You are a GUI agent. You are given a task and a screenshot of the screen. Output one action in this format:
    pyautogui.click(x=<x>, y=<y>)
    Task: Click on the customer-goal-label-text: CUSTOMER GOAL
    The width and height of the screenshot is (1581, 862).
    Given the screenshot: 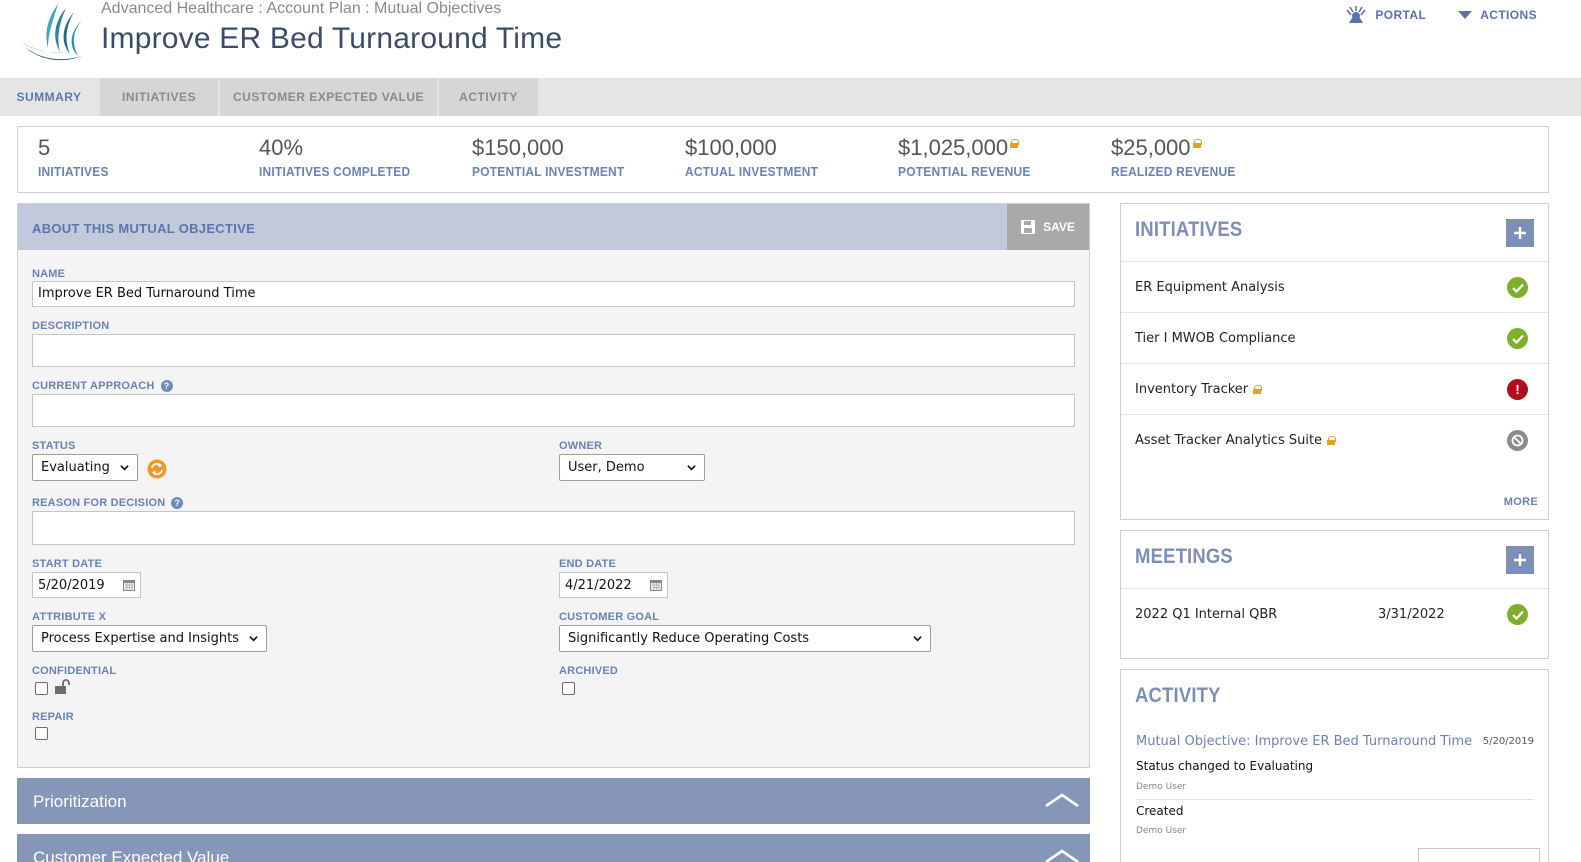 What is the action you would take?
    pyautogui.click(x=609, y=617)
    